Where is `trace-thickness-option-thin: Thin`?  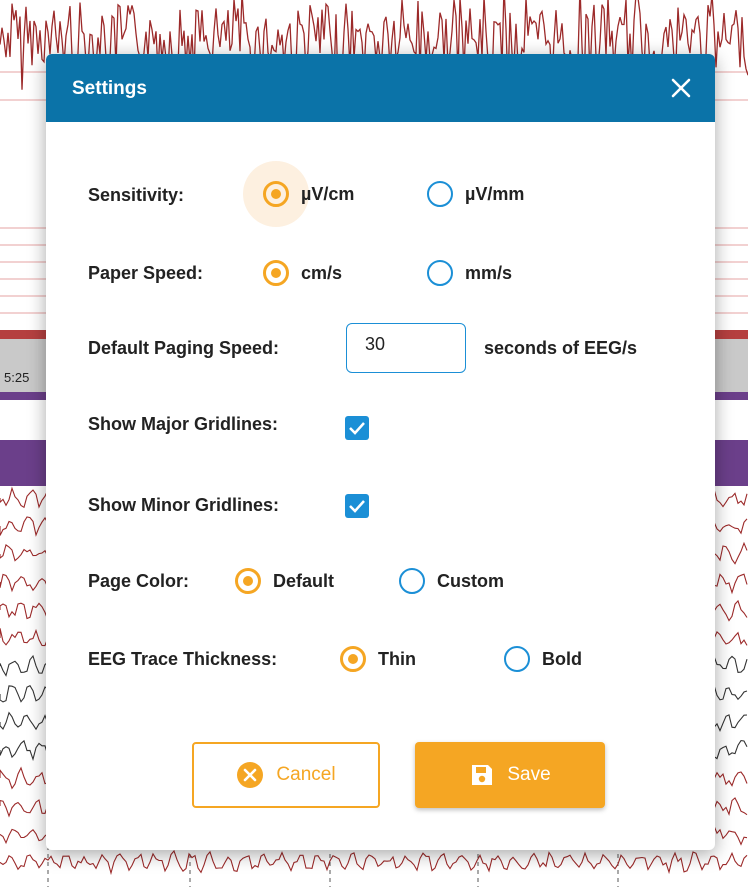 trace-thickness-option-thin: Thin is located at coordinates (378, 659).